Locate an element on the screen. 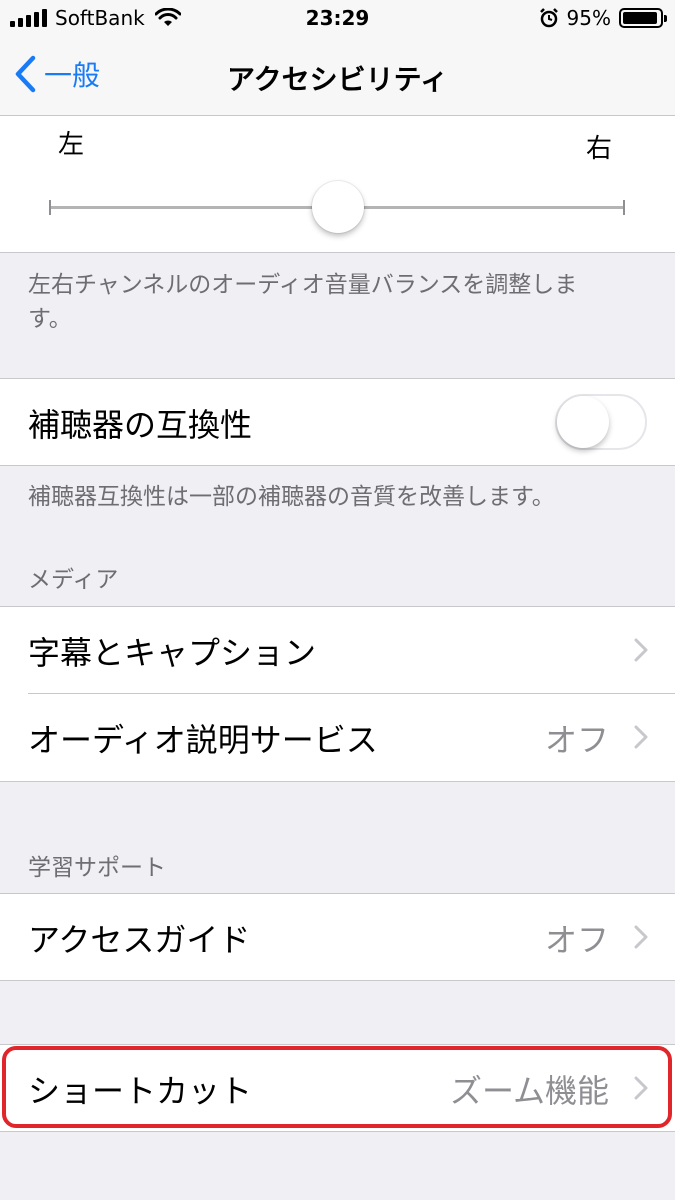 Image resolution: width=675 pixels, height=1200 pixels. hearing-aid-label: 補聴器の互換性 is located at coordinates (140, 424).